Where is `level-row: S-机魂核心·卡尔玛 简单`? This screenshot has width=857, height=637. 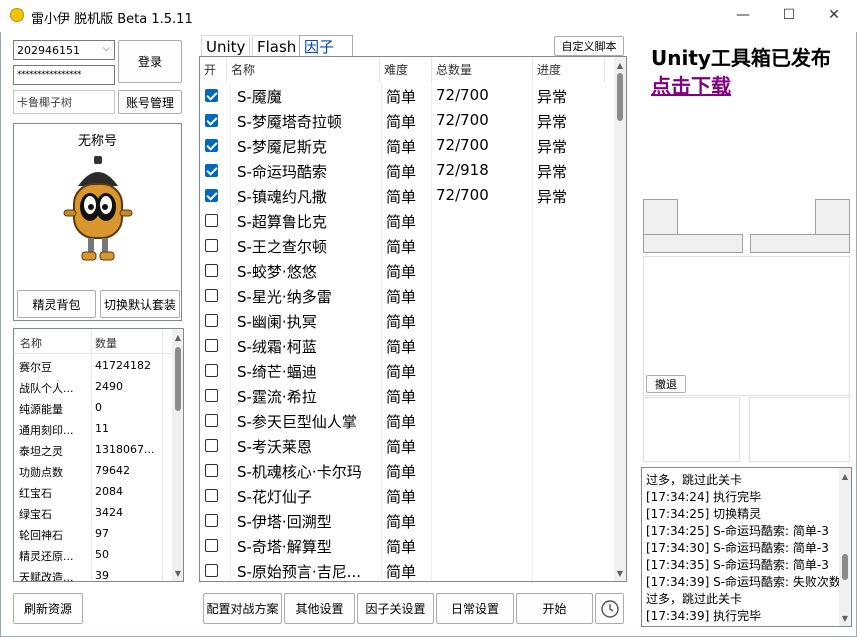
level-row: S-机魂核心·卡尔玛 简单 is located at coordinates (408, 470).